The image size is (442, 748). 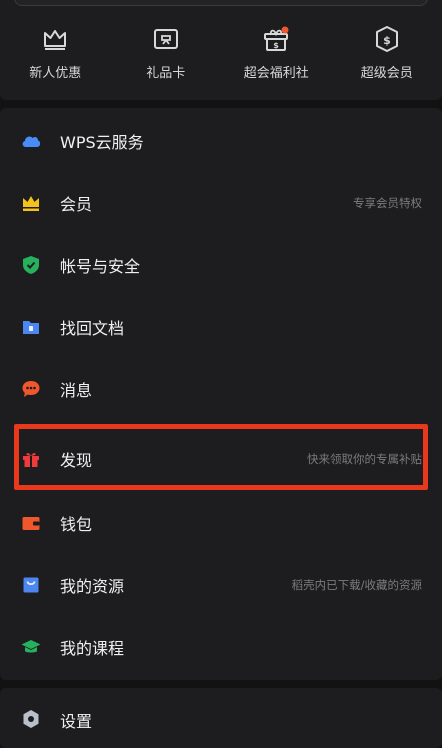 I want to click on menu-item-label: 钱包, so click(x=76, y=524).